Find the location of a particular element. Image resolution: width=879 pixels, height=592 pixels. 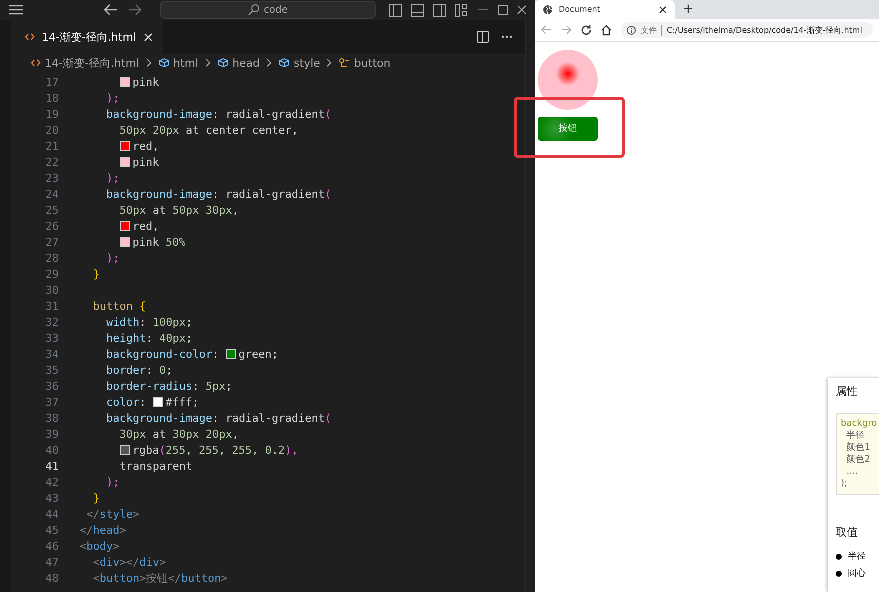

line-number: 36 is located at coordinates (52, 386).